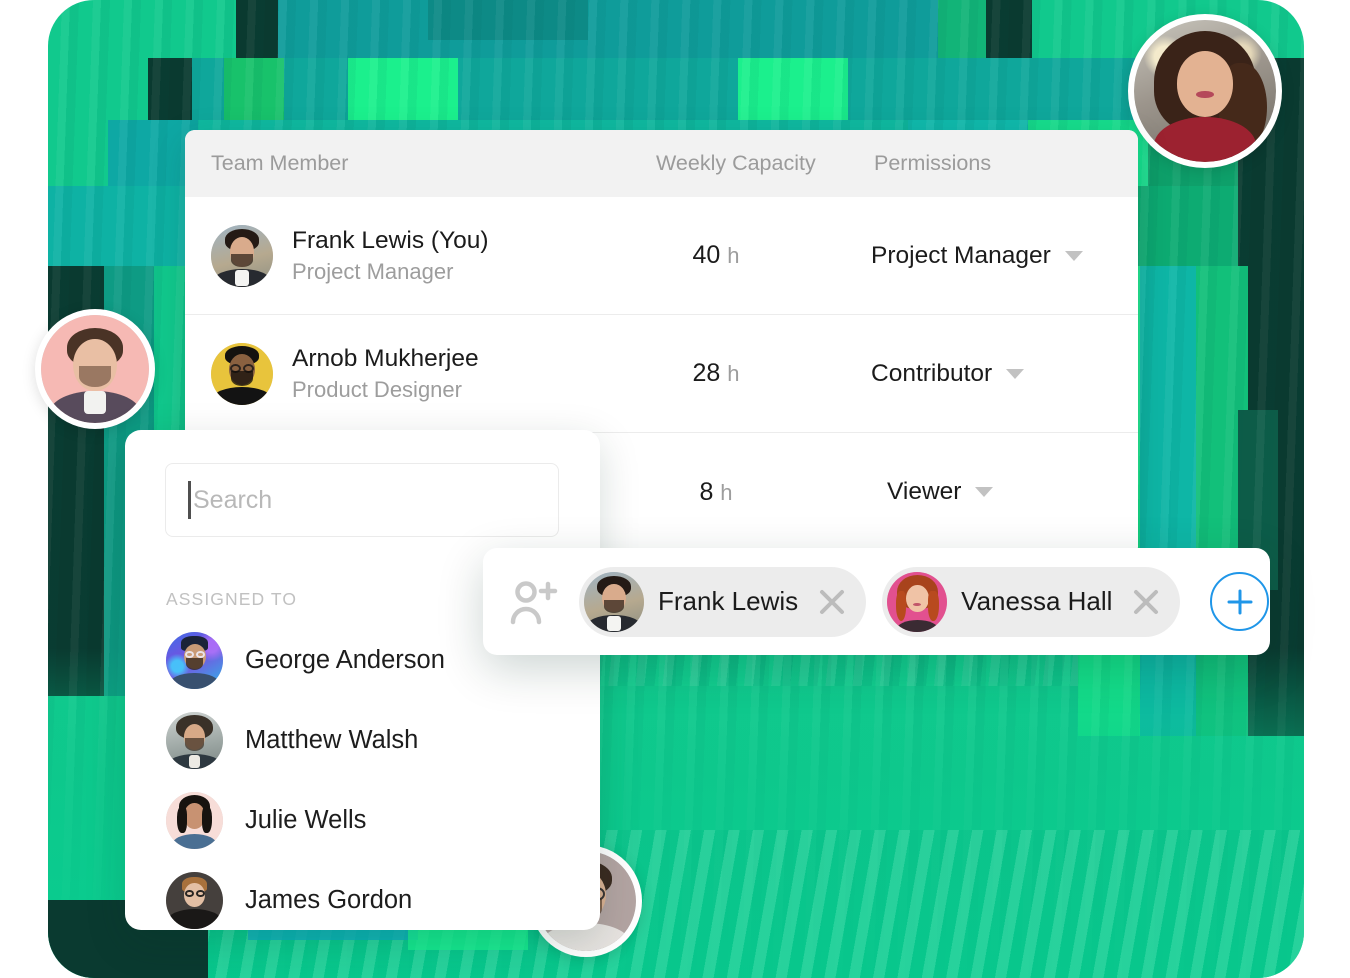 This screenshot has height=978, width=1350. I want to click on list-item: Matthew Walsh, so click(362, 740).